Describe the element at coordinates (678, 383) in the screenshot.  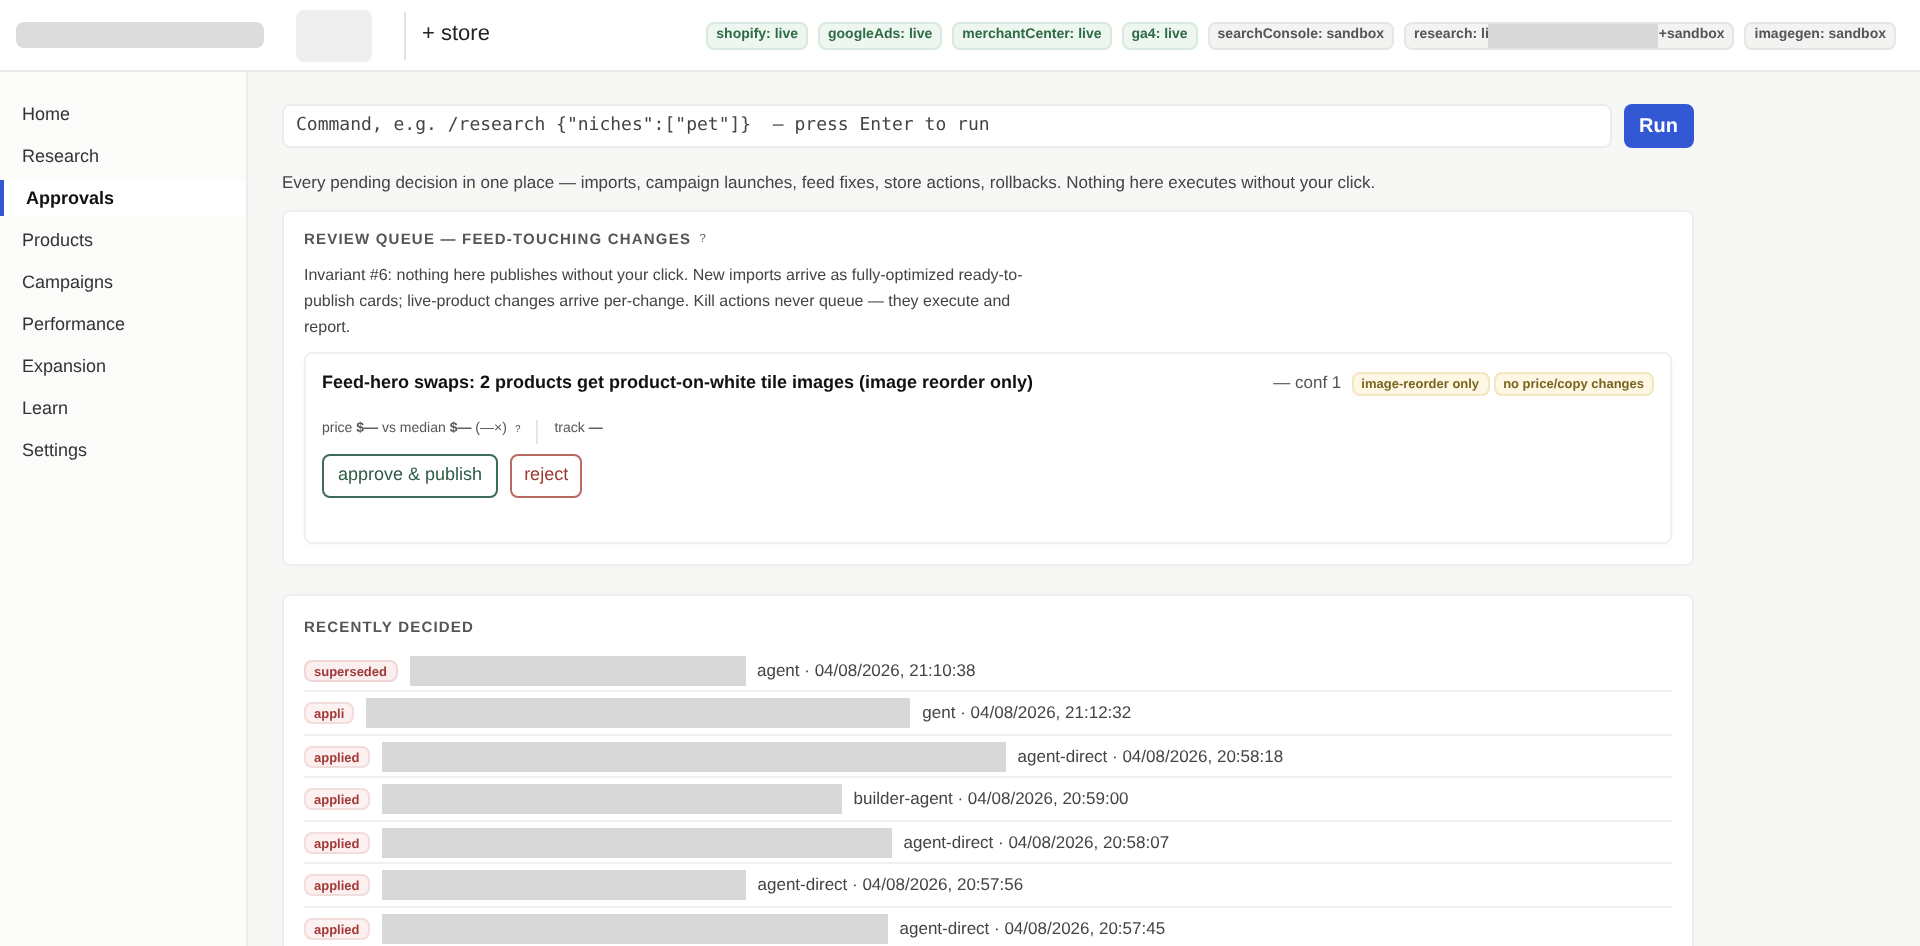
I see `card-title: Feed-hero swaps: 2 products get product-on-white tile images (image reorder only)` at that location.